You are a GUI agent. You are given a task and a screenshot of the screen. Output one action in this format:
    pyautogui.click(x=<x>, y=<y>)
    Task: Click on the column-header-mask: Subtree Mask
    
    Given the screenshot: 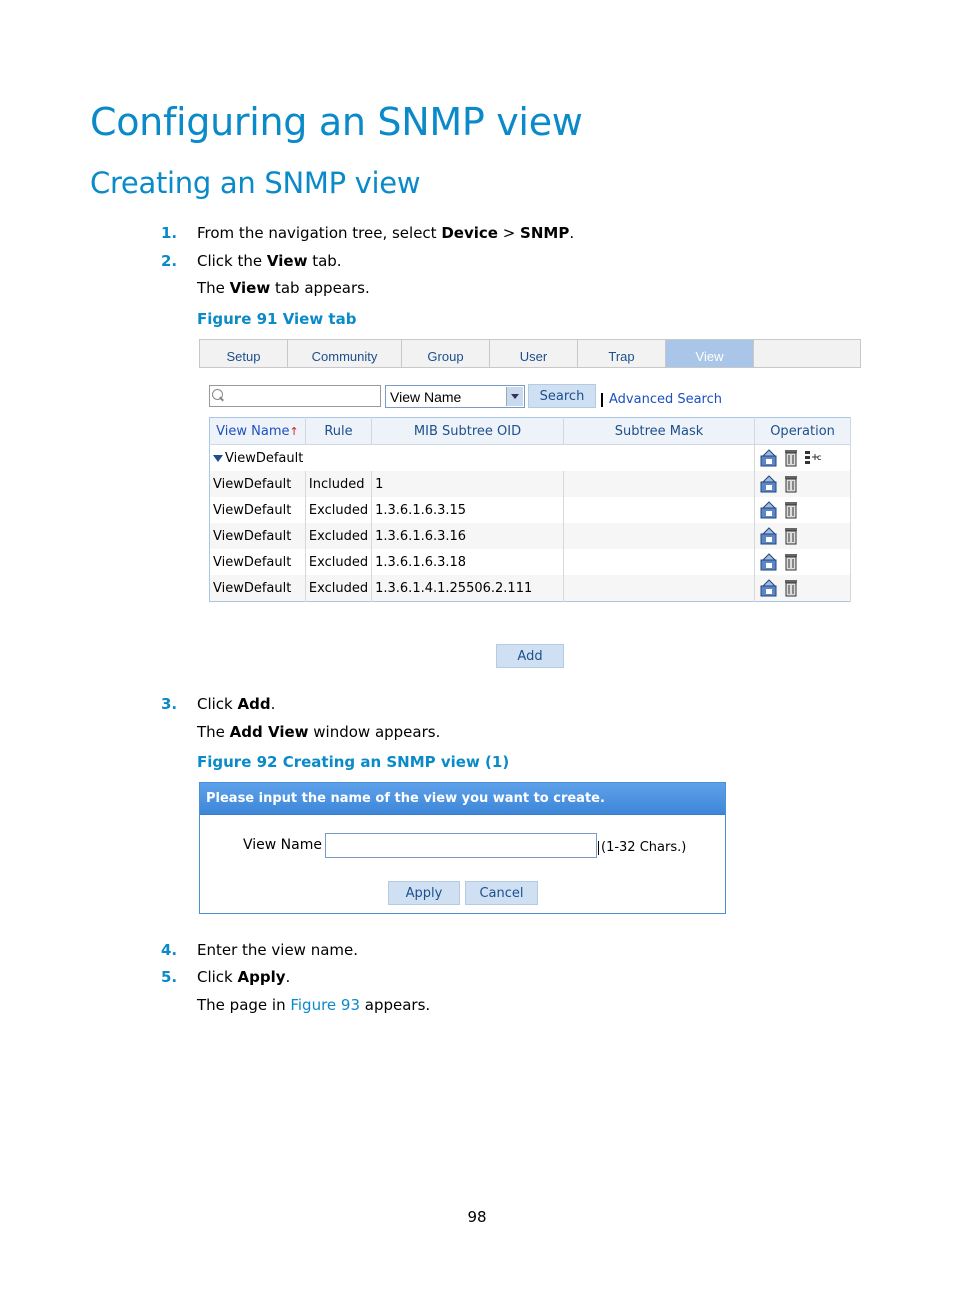 What is the action you would take?
    pyautogui.click(x=659, y=431)
    